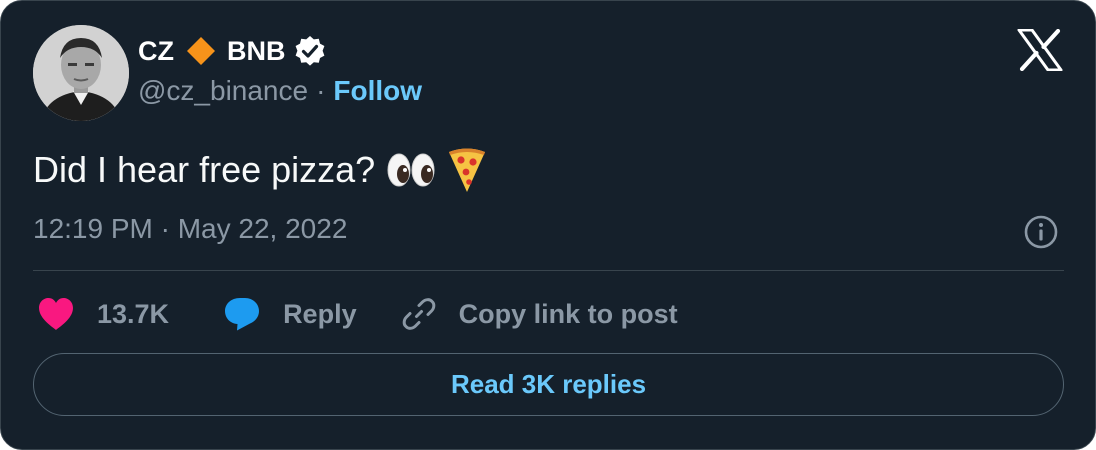 The image size is (1096, 450). What do you see at coordinates (548, 384) in the screenshot?
I see `read-replies-button: Read 3K replies` at bounding box center [548, 384].